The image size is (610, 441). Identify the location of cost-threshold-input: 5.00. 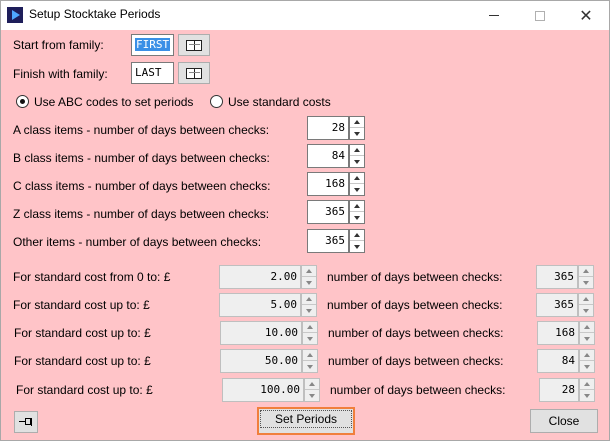
(260, 305).